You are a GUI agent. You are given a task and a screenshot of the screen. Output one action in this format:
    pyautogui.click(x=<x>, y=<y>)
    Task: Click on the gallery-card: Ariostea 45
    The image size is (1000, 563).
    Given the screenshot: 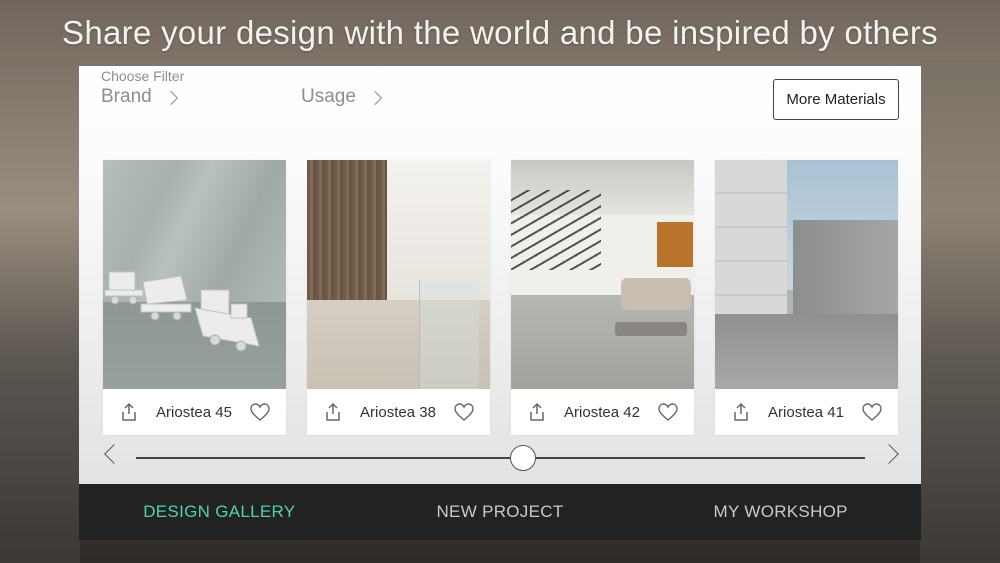 What is the action you would take?
    pyautogui.click(x=194, y=297)
    